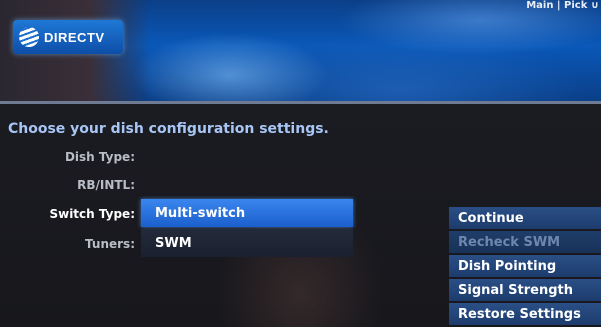 This screenshot has height=327, width=601. I want to click on dish-type-label: Dish Type:, so click(99, 157).